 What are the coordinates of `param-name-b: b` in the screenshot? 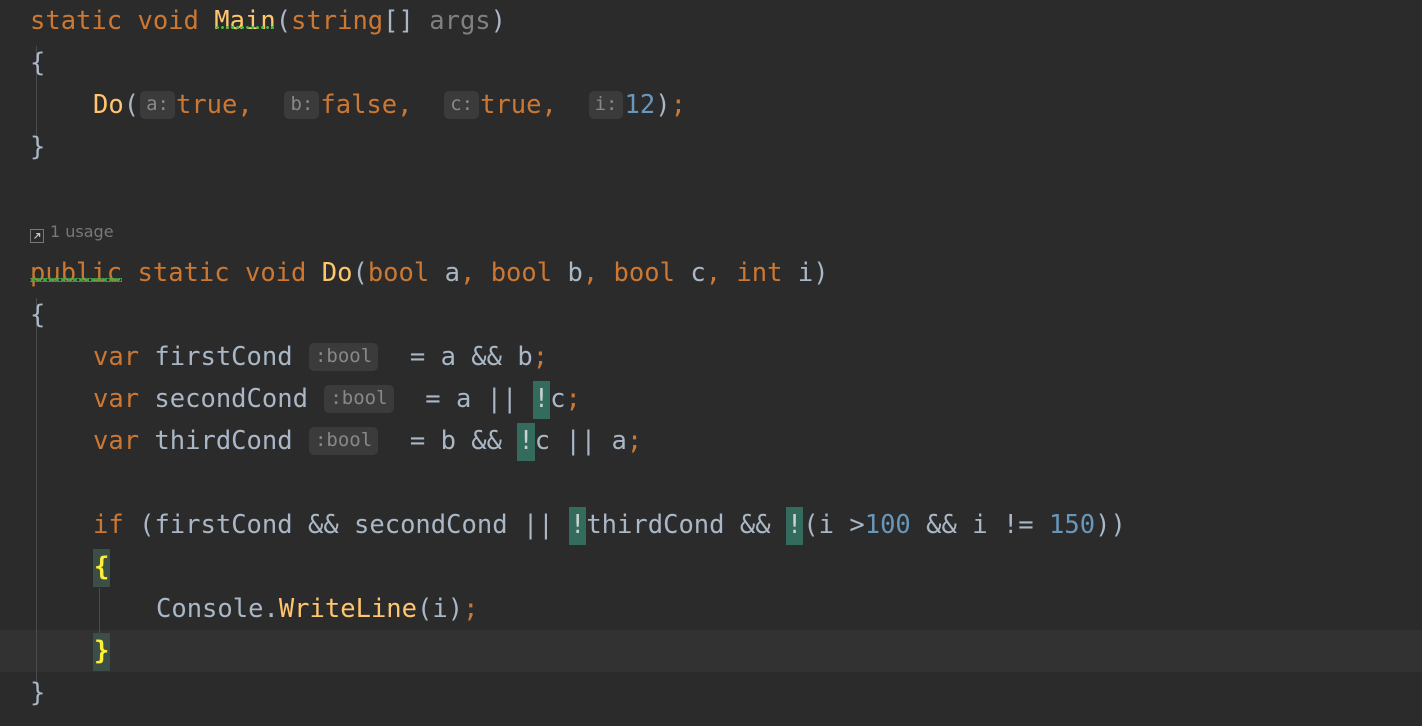 It's located at (575, 273).